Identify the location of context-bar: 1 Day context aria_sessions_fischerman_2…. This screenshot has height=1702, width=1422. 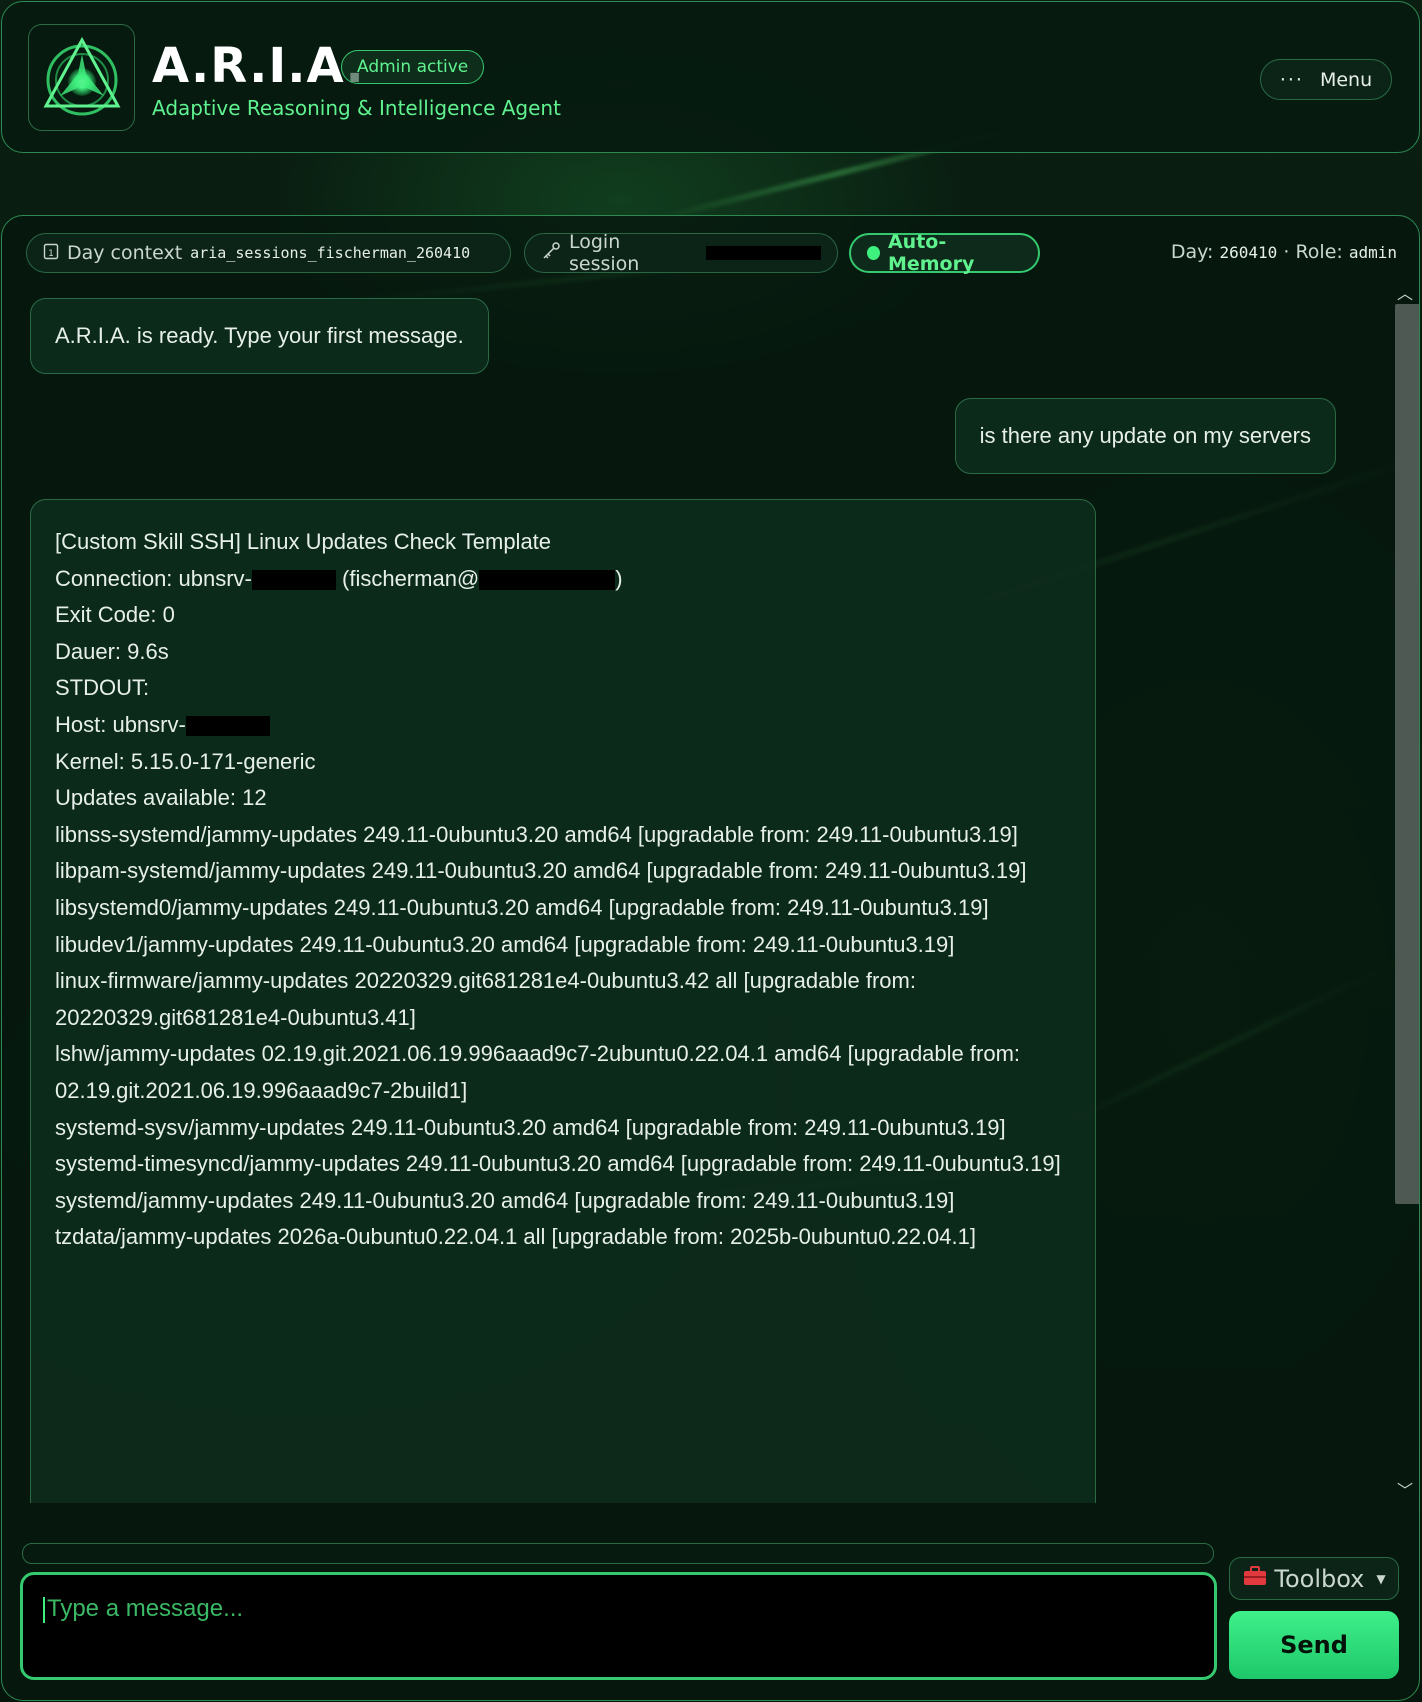
(711, 253).